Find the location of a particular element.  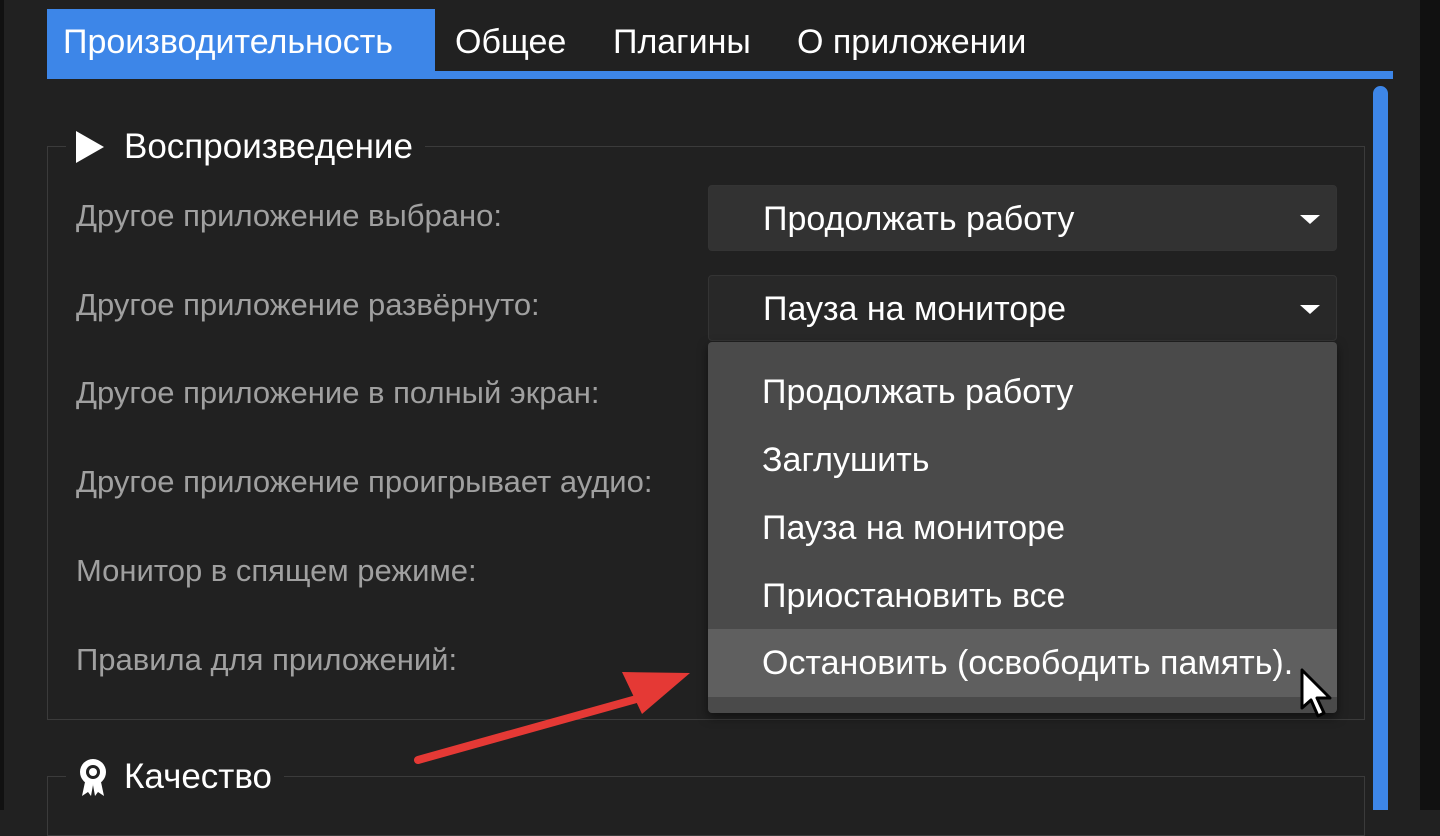

quality-group-title: Качество is located at coordinates (175, 777).